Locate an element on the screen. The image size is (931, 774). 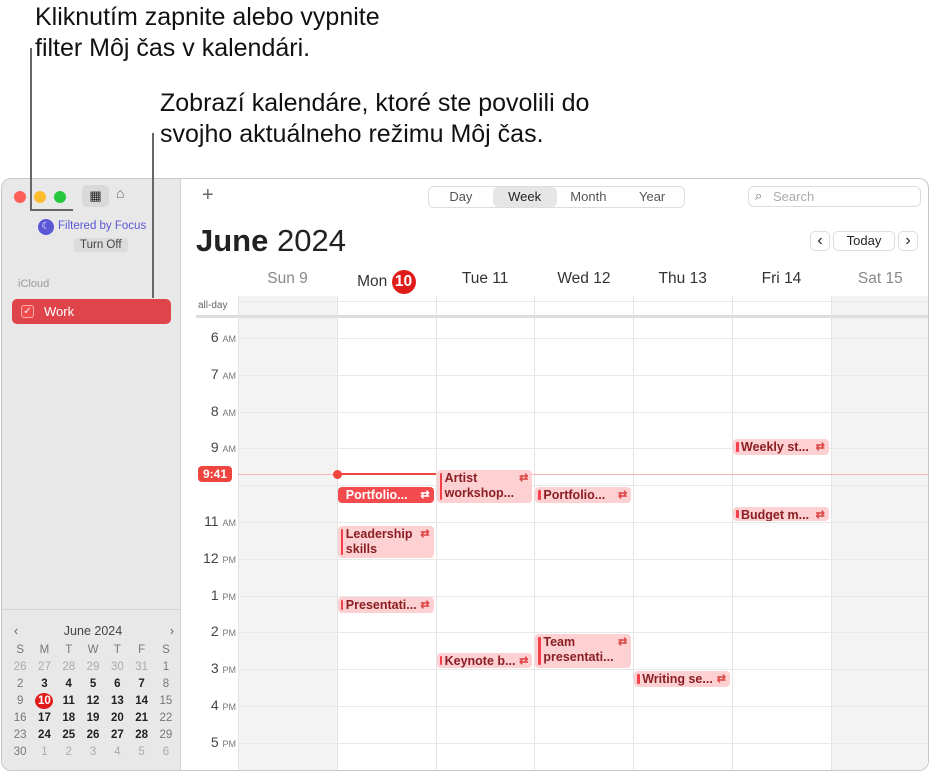
day-header: Sun 9 is located at coordinates (287, 279).